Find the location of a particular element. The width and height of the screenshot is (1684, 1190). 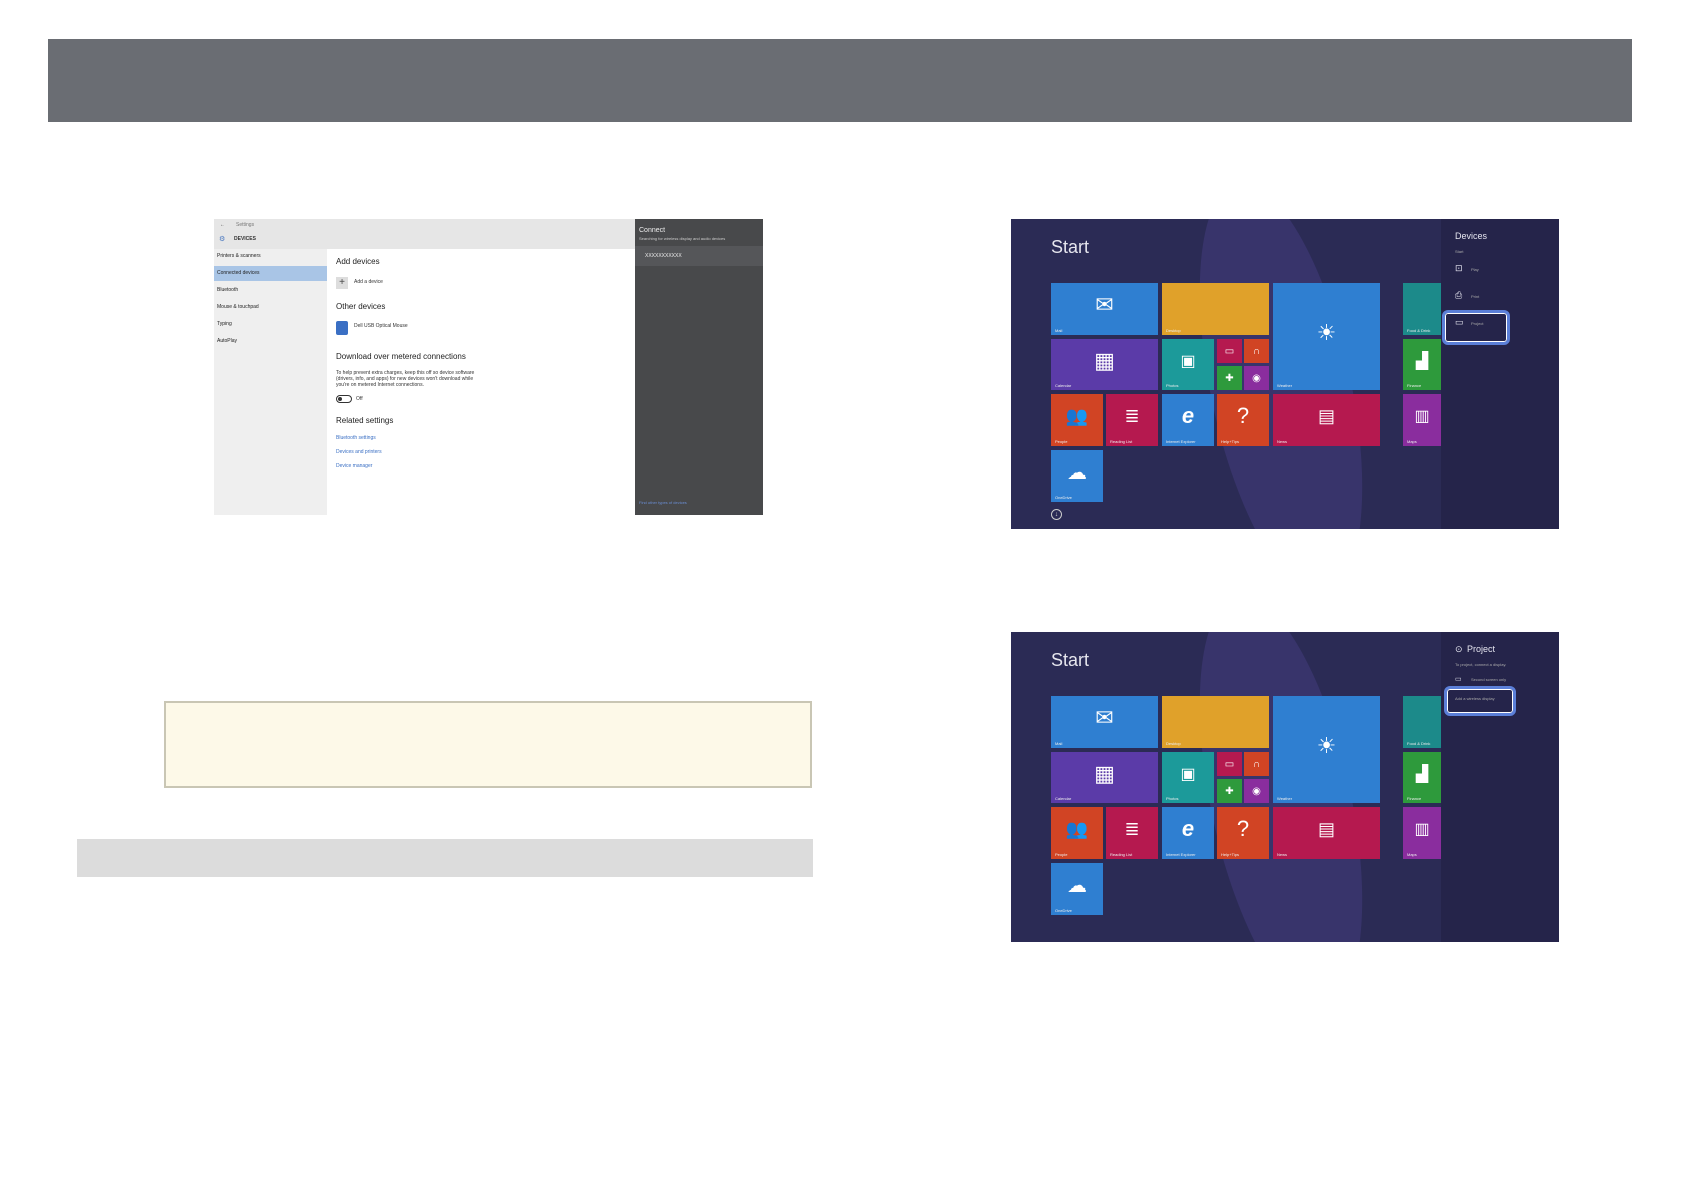

tile-label: Maps is located at coordinates (1412, 854).